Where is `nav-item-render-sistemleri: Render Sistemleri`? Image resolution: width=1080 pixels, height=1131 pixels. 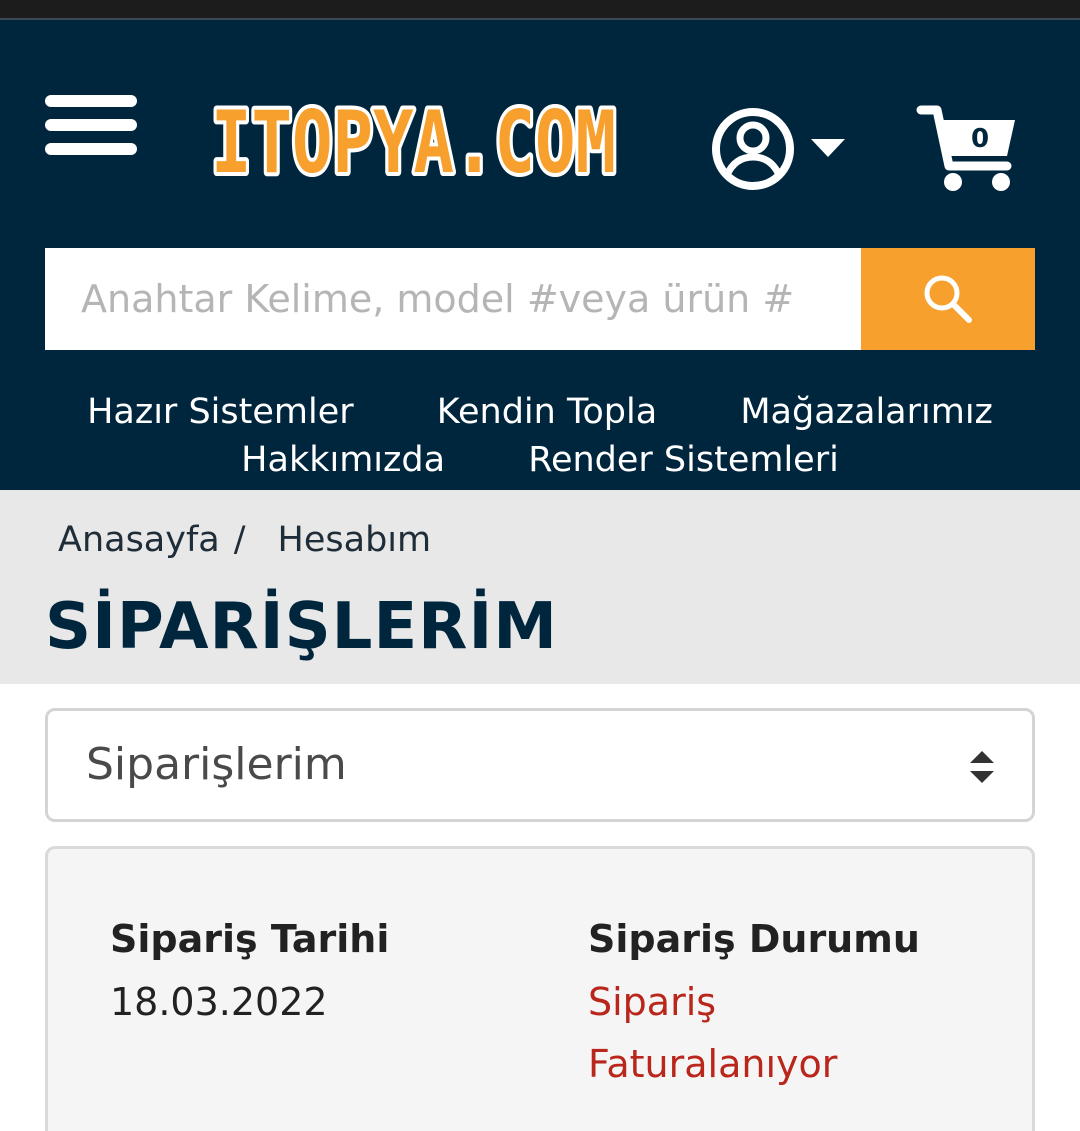
nav-item-render-sistemleri: Render Sistemleri is located at coordinates (683, 460).